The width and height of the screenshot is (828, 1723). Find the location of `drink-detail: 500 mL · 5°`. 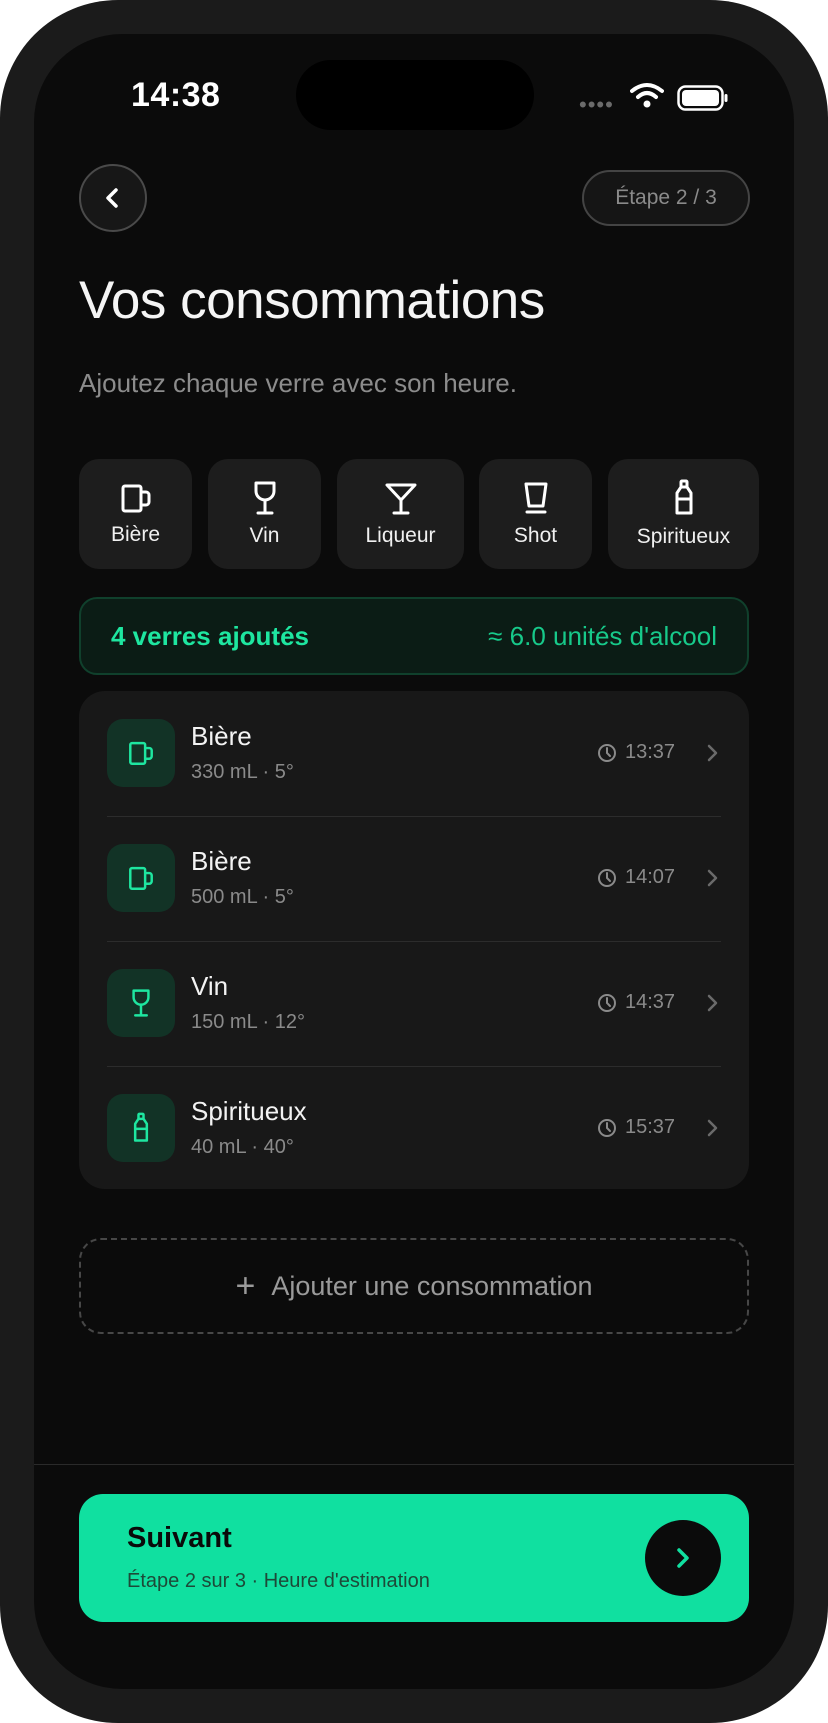

drink-detail: 500 mL · 5° is located at coordinates (242, 897).